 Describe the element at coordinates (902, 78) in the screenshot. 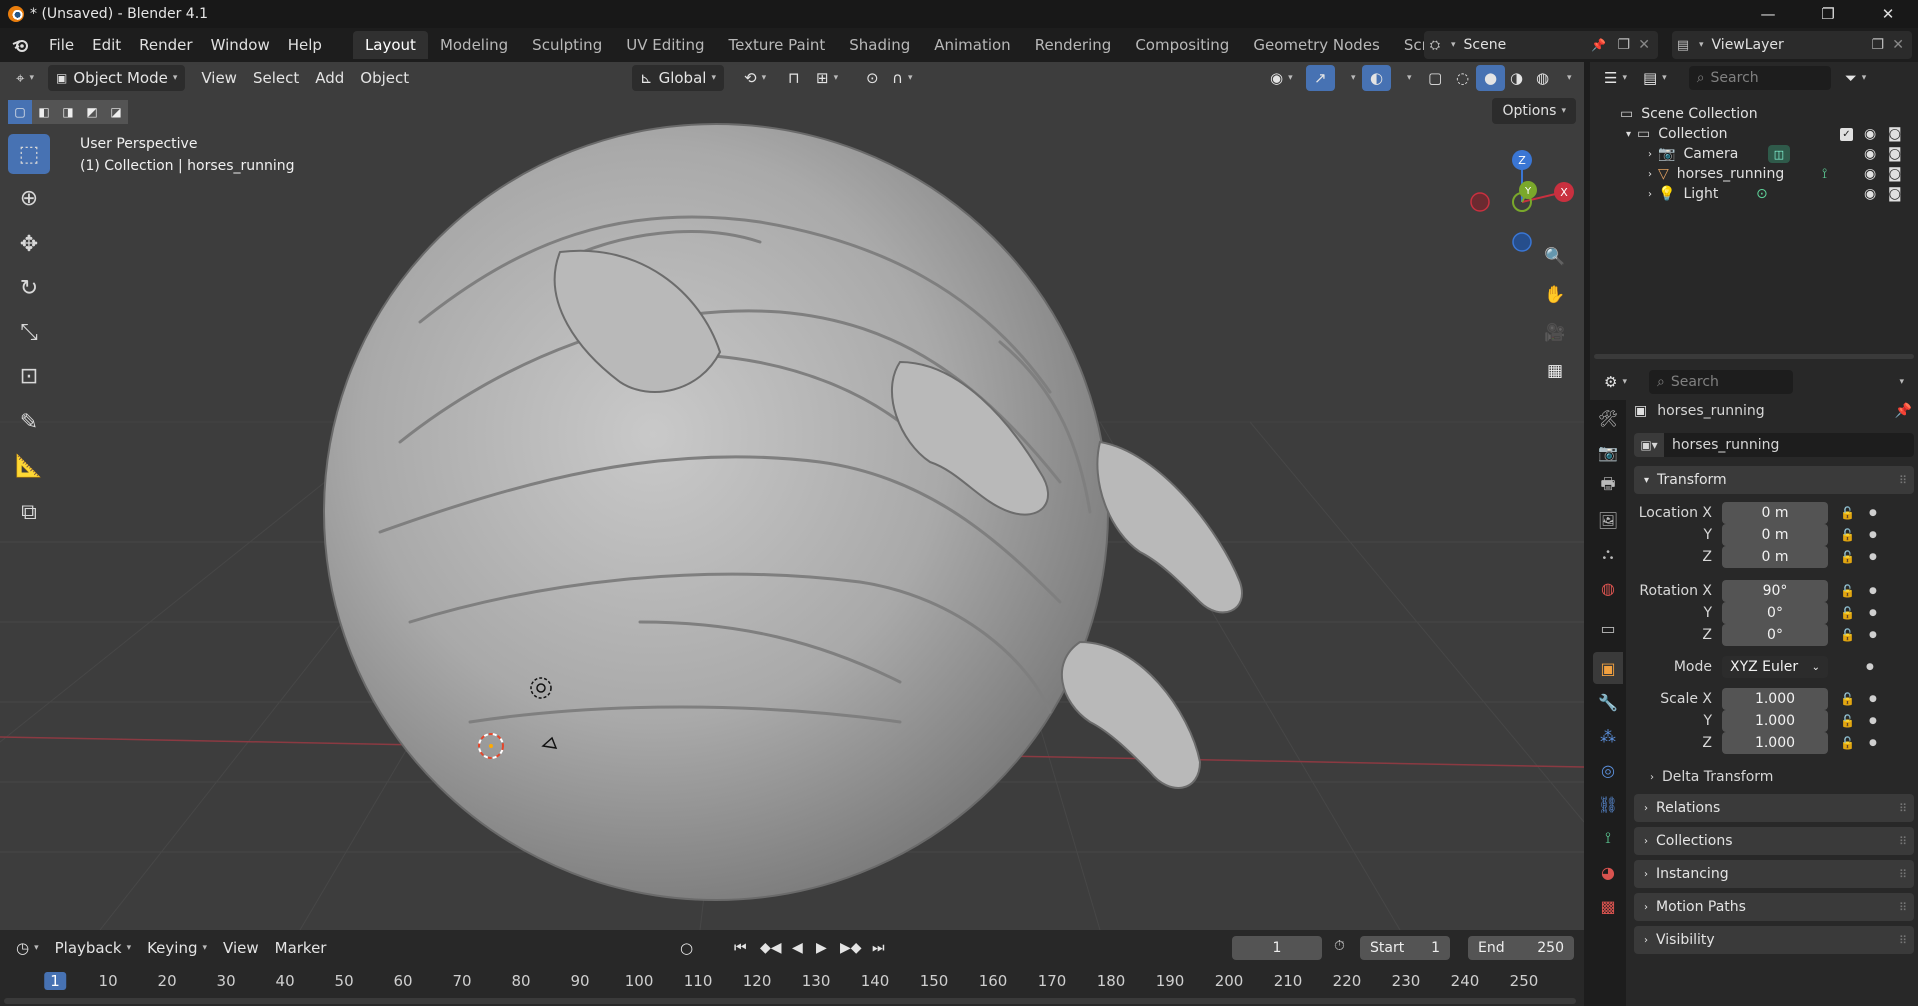

I see `falloff-button: ∩ ▾` at that location.